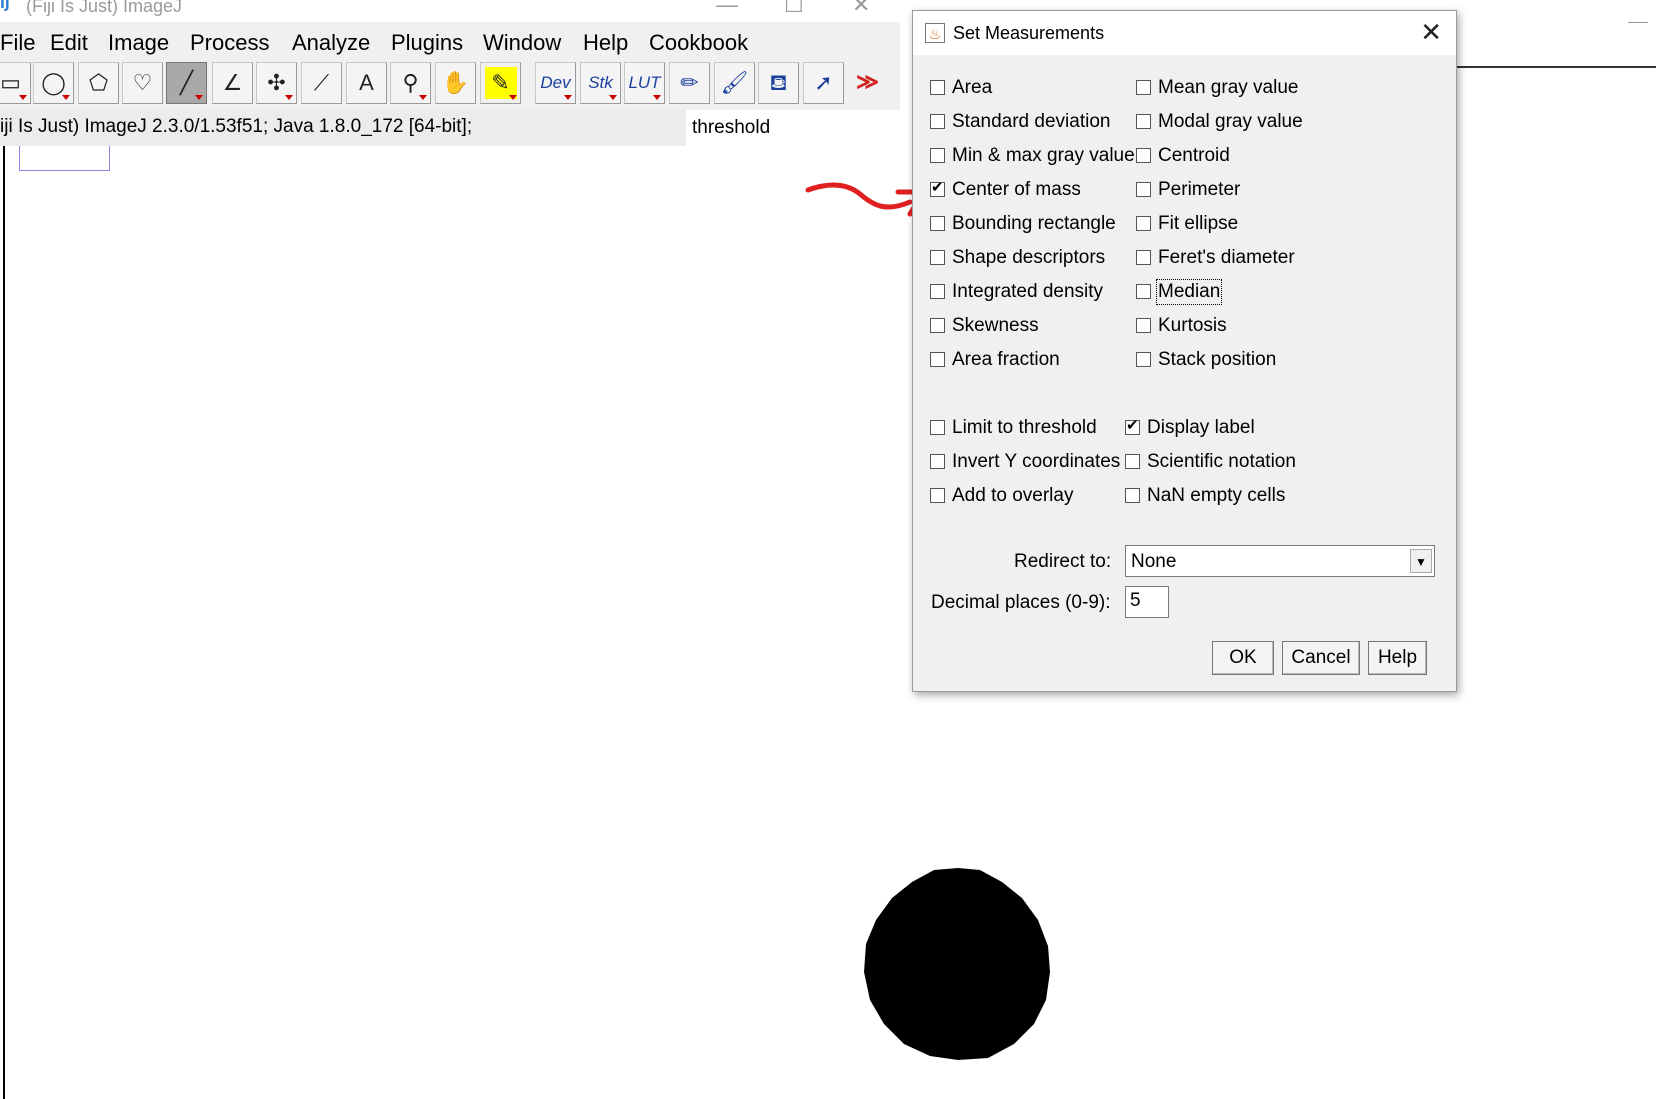 Image resolution: width=1656 pixels, height=1099 pixels. I want to click on menu-analyze: Analyze, so click(331, 43).